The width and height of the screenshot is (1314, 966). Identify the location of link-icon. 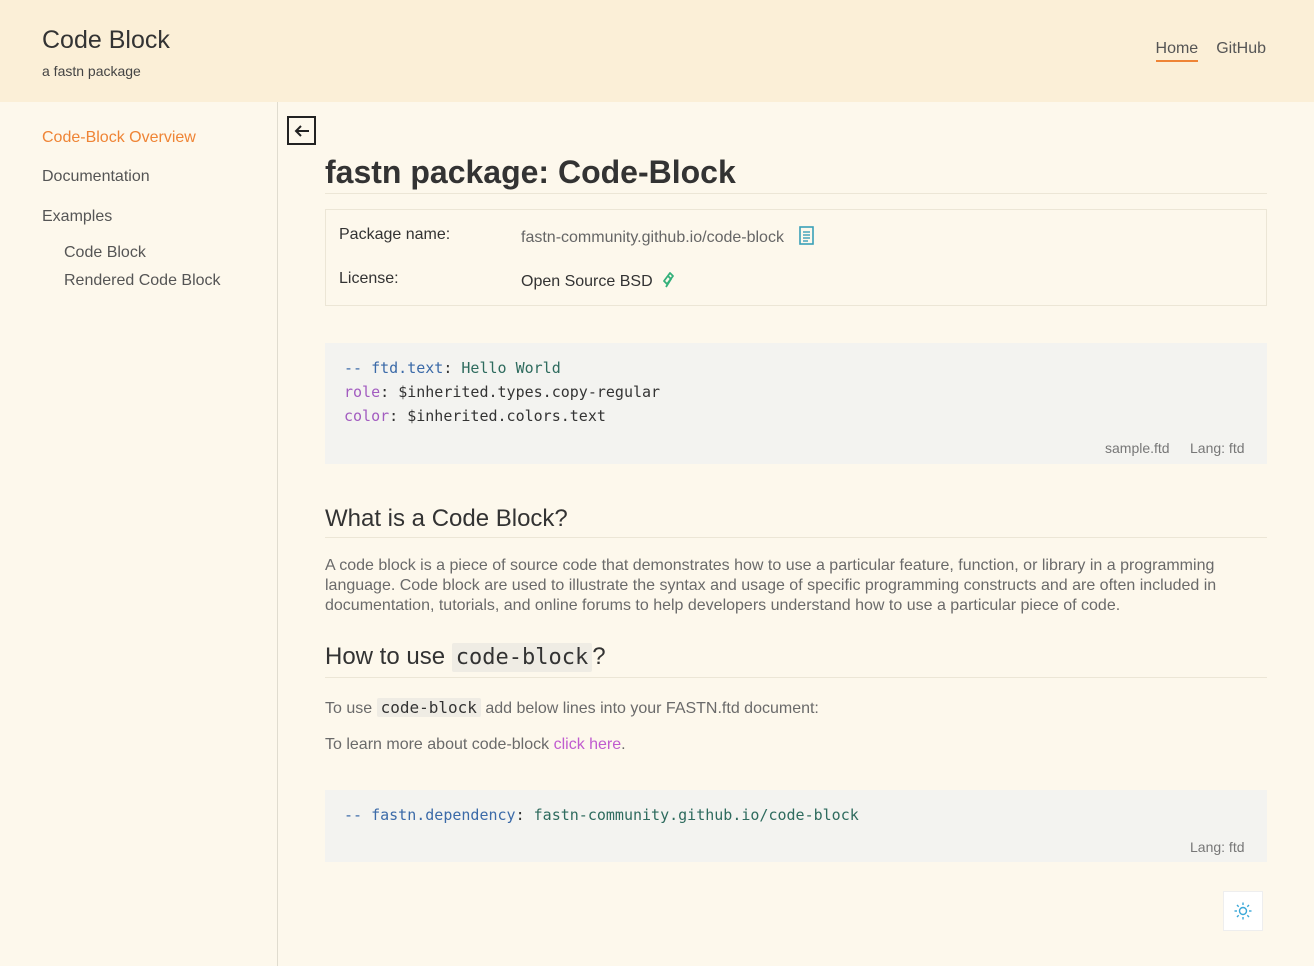
(669, 280).